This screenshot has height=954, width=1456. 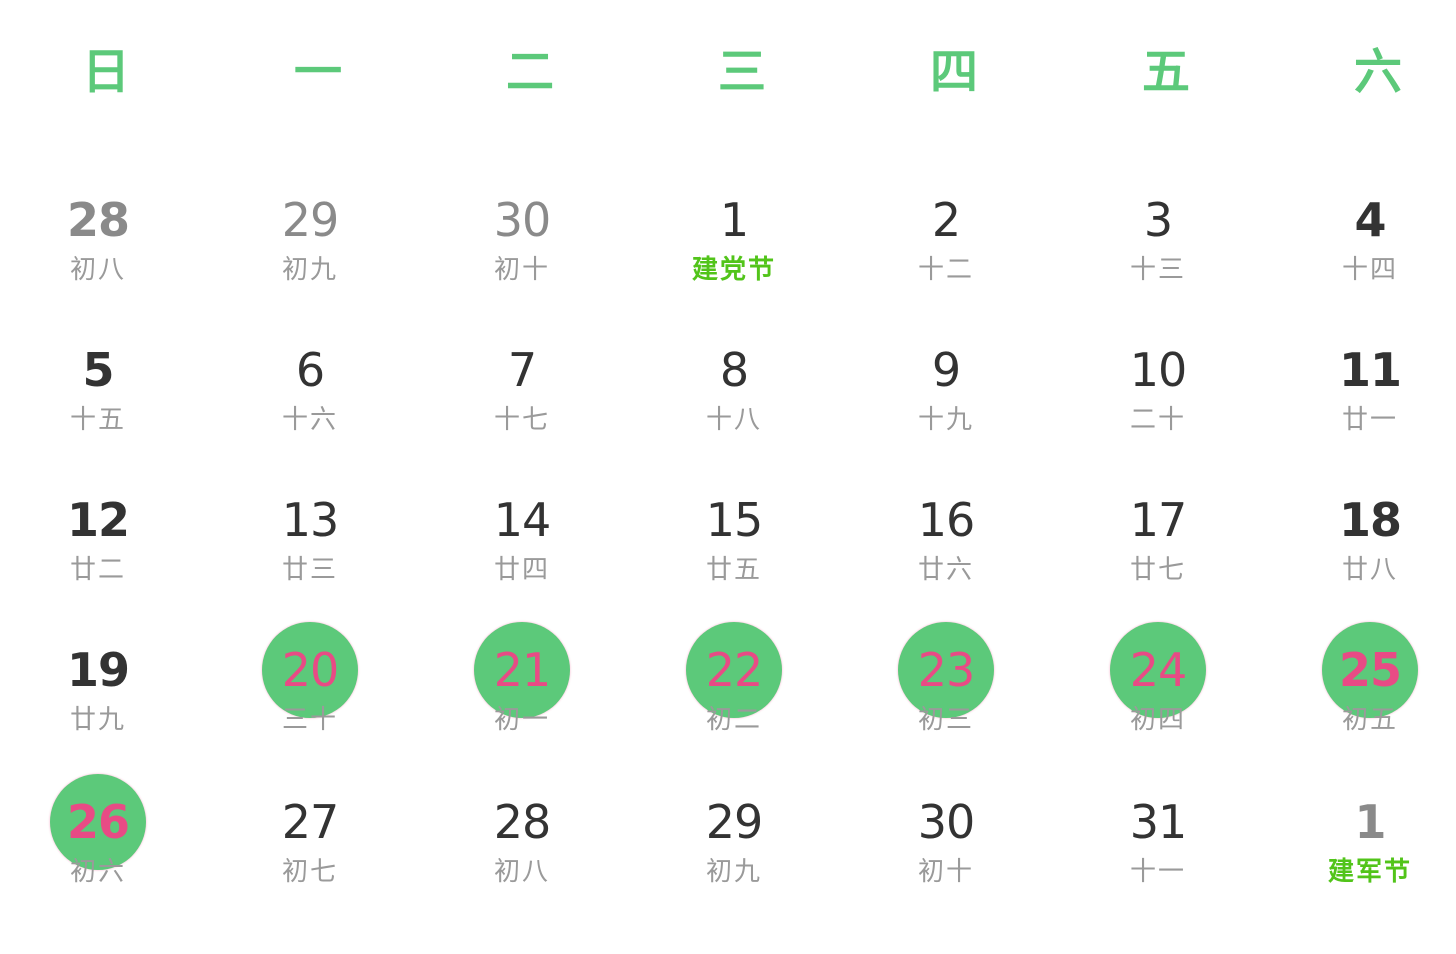 I want to click on weekday-tue: 二, so click(x=529, y=72).